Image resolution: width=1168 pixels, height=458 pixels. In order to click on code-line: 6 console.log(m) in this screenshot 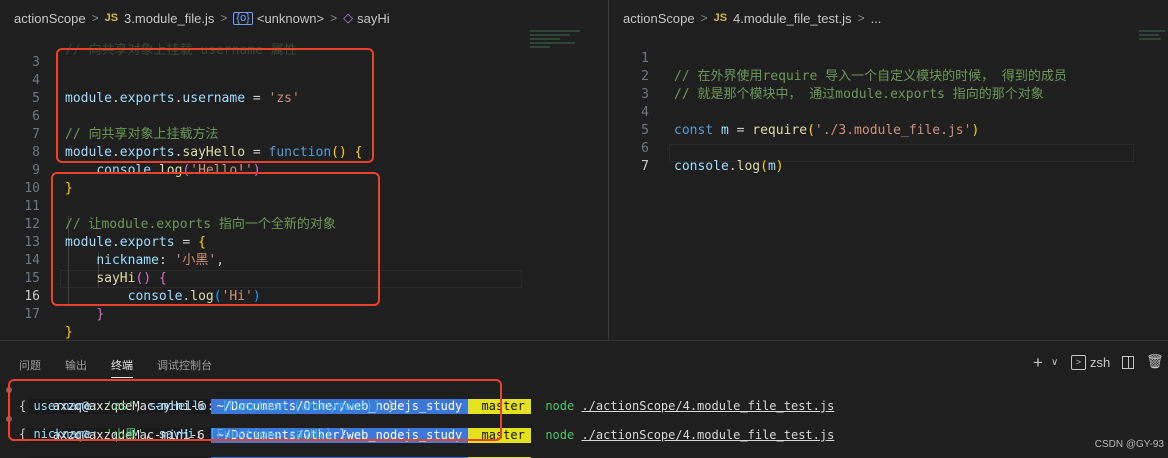, I will do `click(712, 157)`.